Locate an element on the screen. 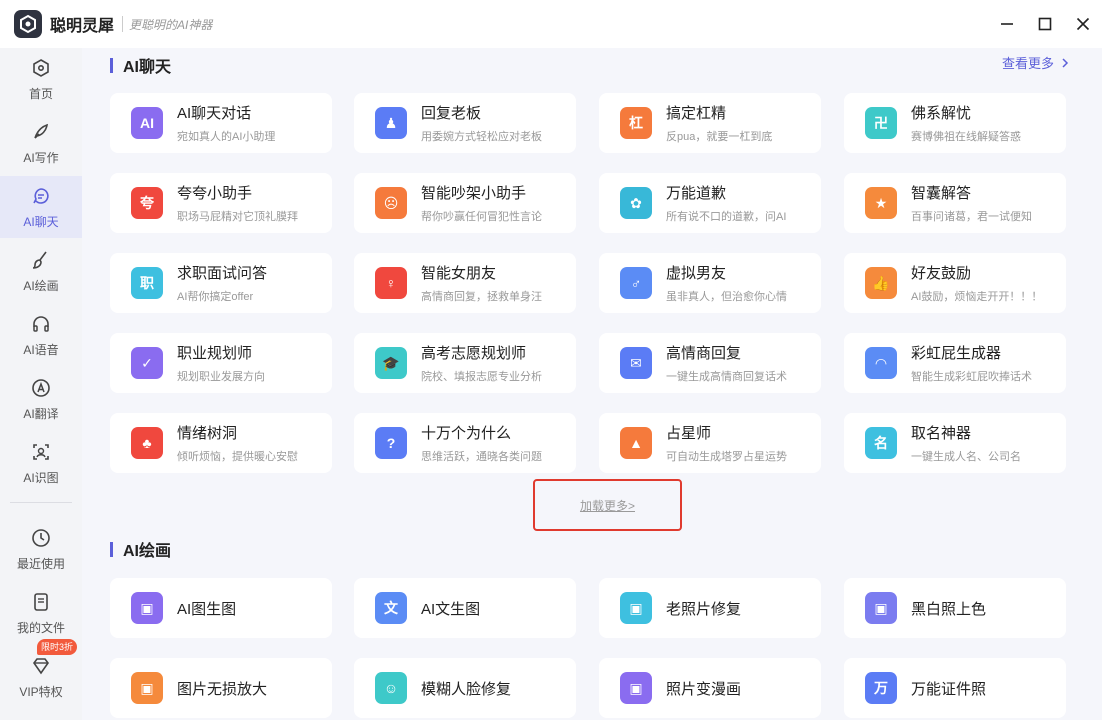 The width and height of the screenshot is (1102, 720). paint-card: ▣ AI图生图 is located at coordinates (221, 608).